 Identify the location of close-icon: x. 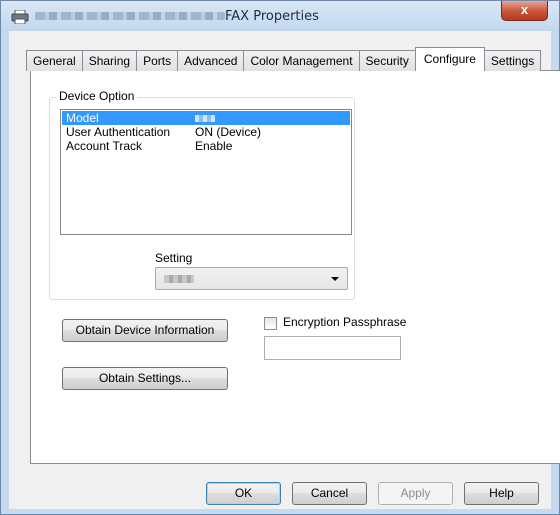
(524, 9).